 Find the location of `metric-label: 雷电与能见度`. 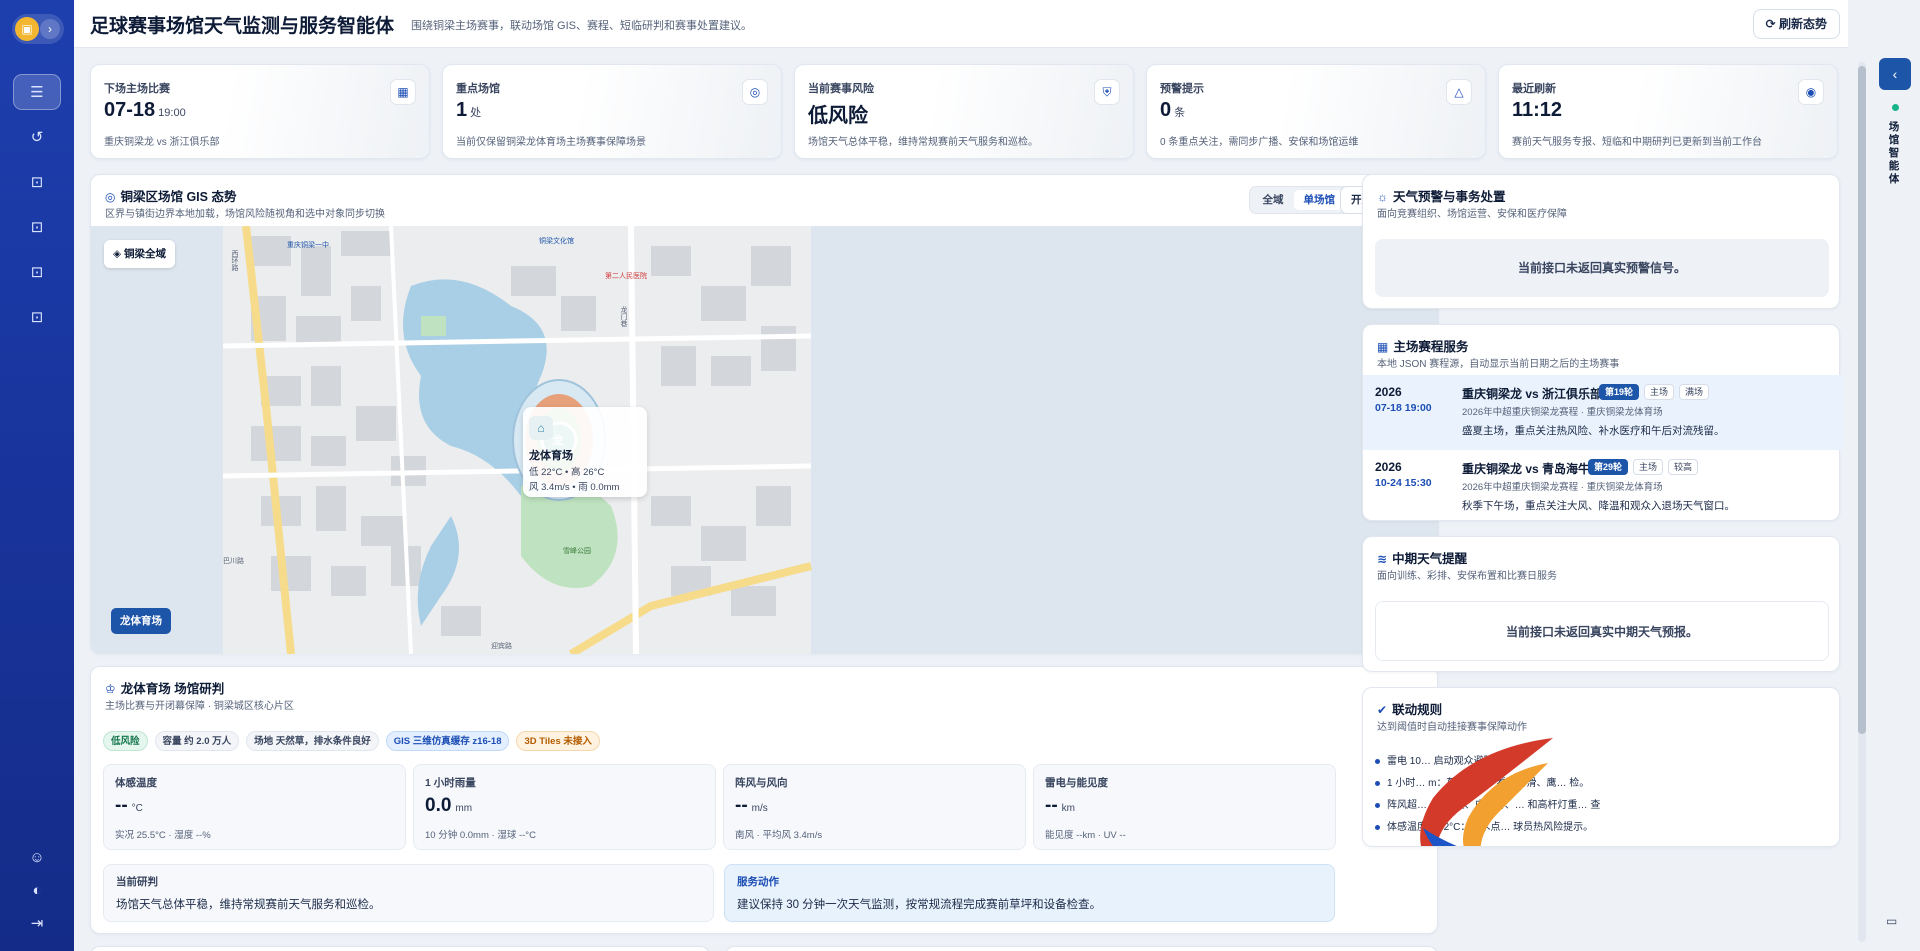

metric-label: 雷电与能见度 is located at coordinates (1076, 783).